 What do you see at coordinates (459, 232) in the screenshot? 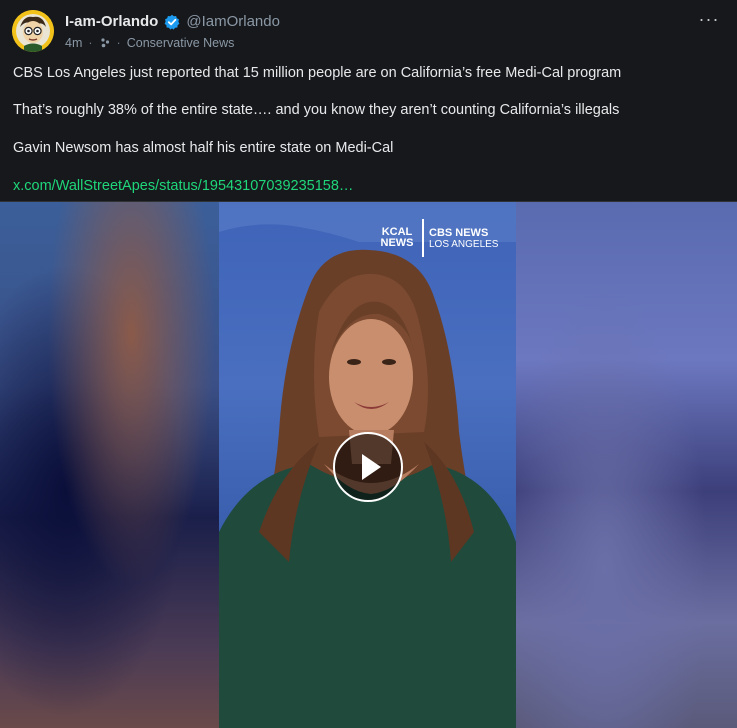
I see `cbs-logo-line-1: CBS NEWS` at bounding box center [459, 232].